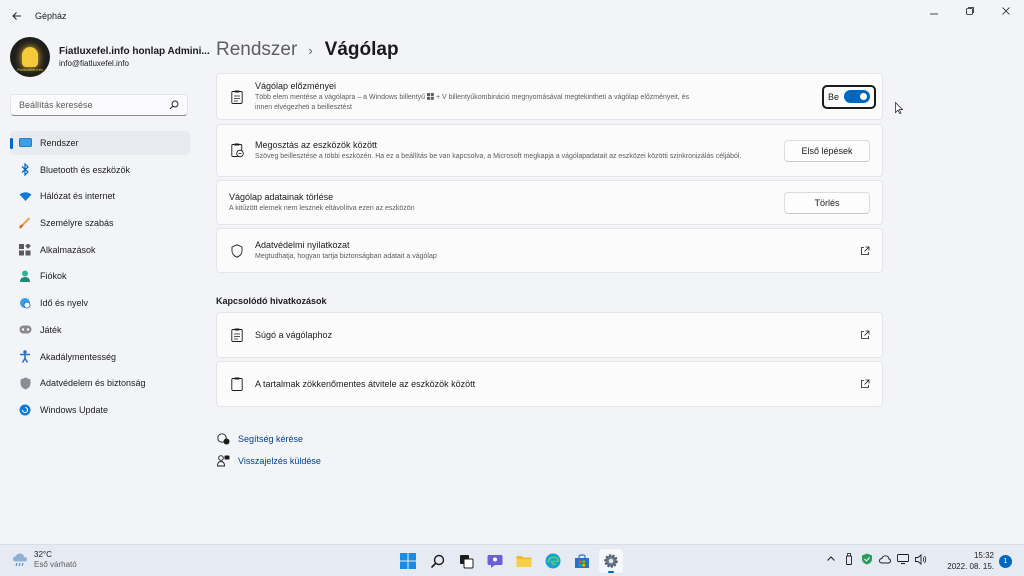 This screenshot has height=576, width=1024. Describe the element at coordinates (25, 303) in the screenshot. I see `globe-clock-icon` at that location.